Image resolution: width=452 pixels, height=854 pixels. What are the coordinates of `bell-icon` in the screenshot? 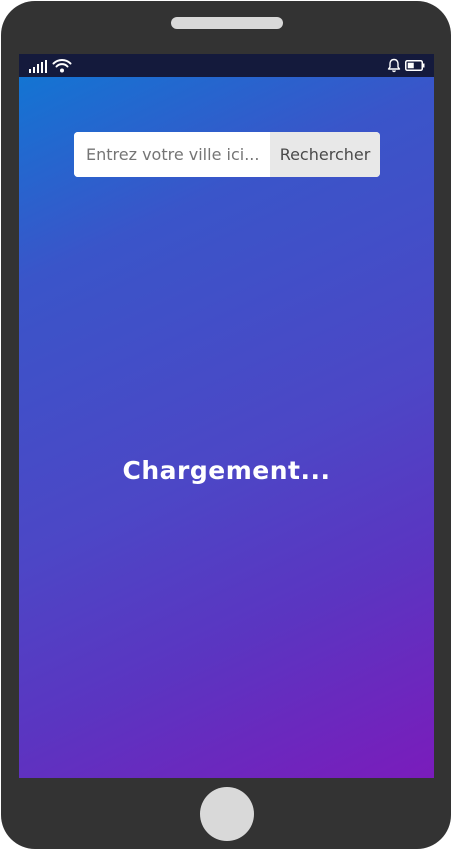 It's located at (394, 65).